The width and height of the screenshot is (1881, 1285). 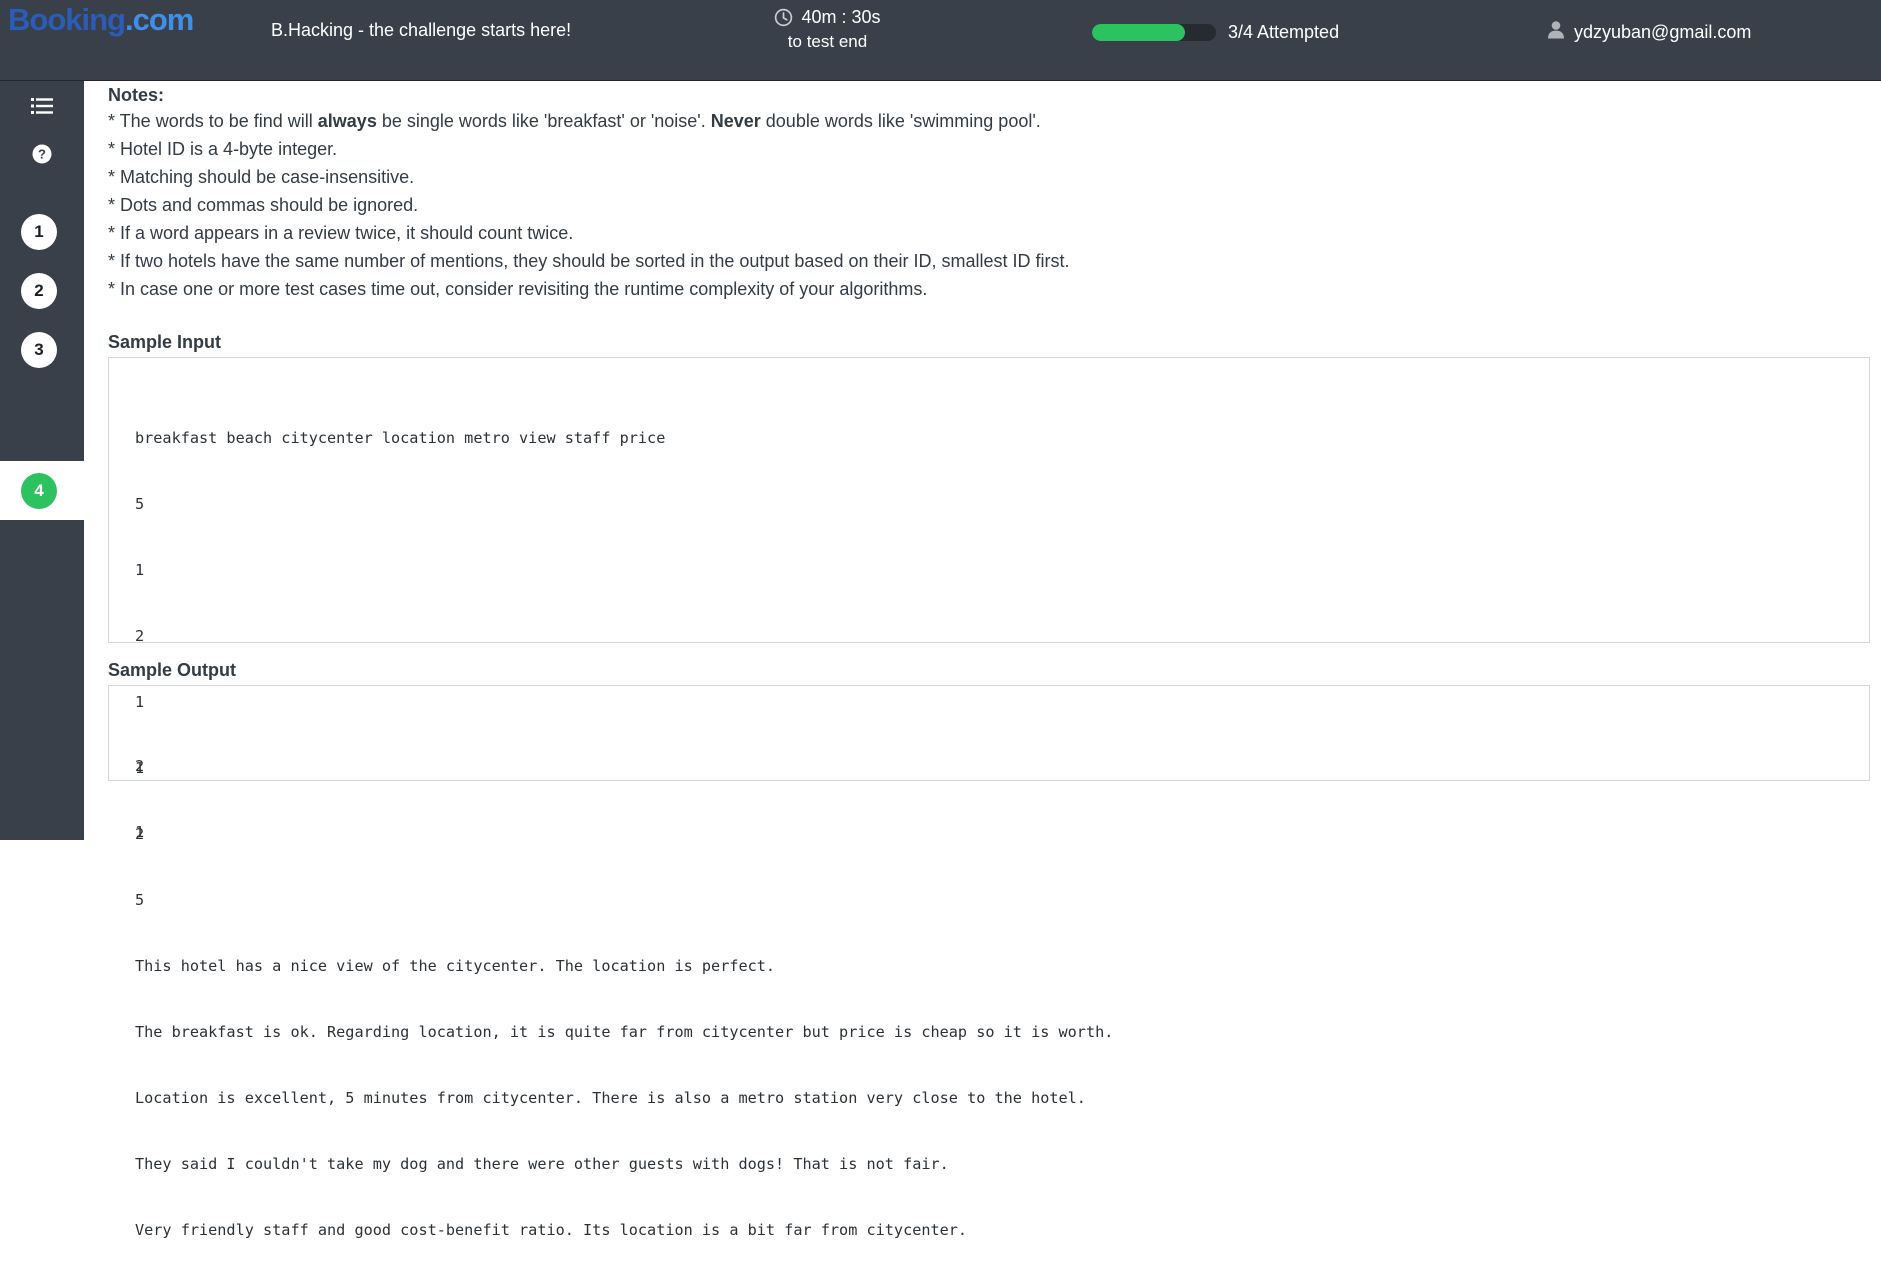 What do you see at coordinates (735, 121) in the screenshot?
I see `note-emphasis: Never` at bounding box center [735, 121].